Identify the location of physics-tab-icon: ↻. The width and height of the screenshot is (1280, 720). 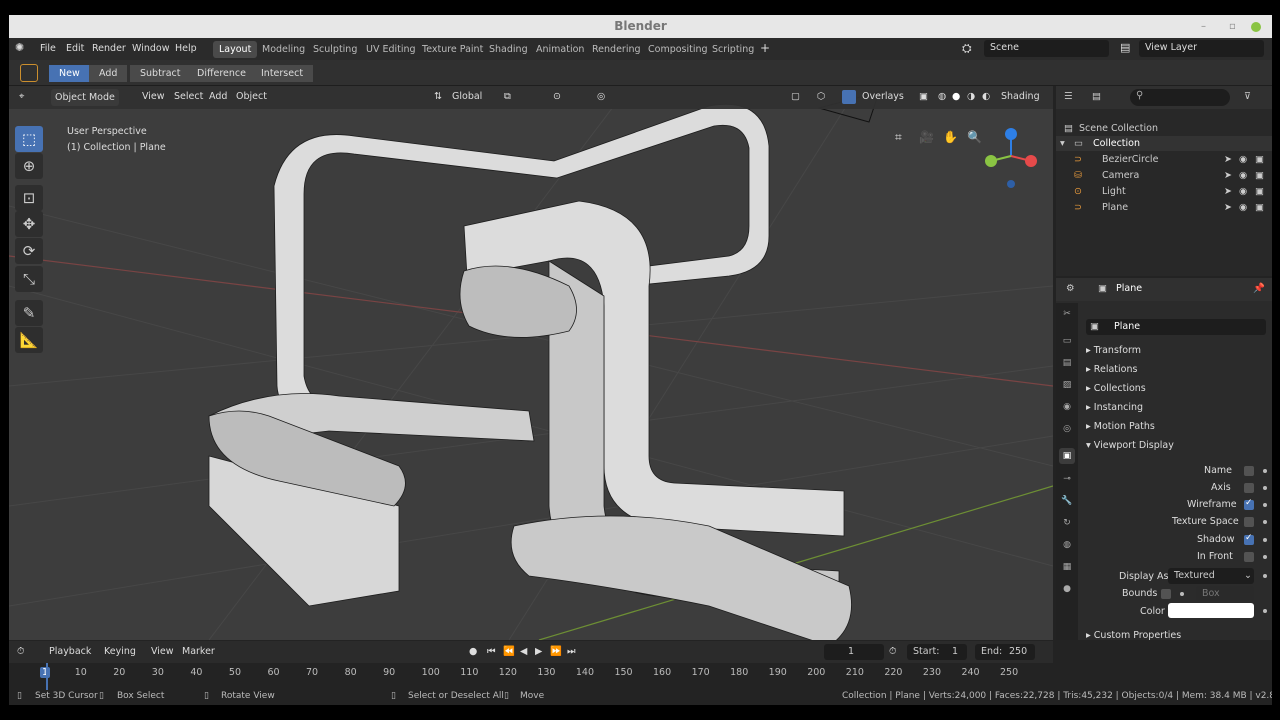
(1067, 523).